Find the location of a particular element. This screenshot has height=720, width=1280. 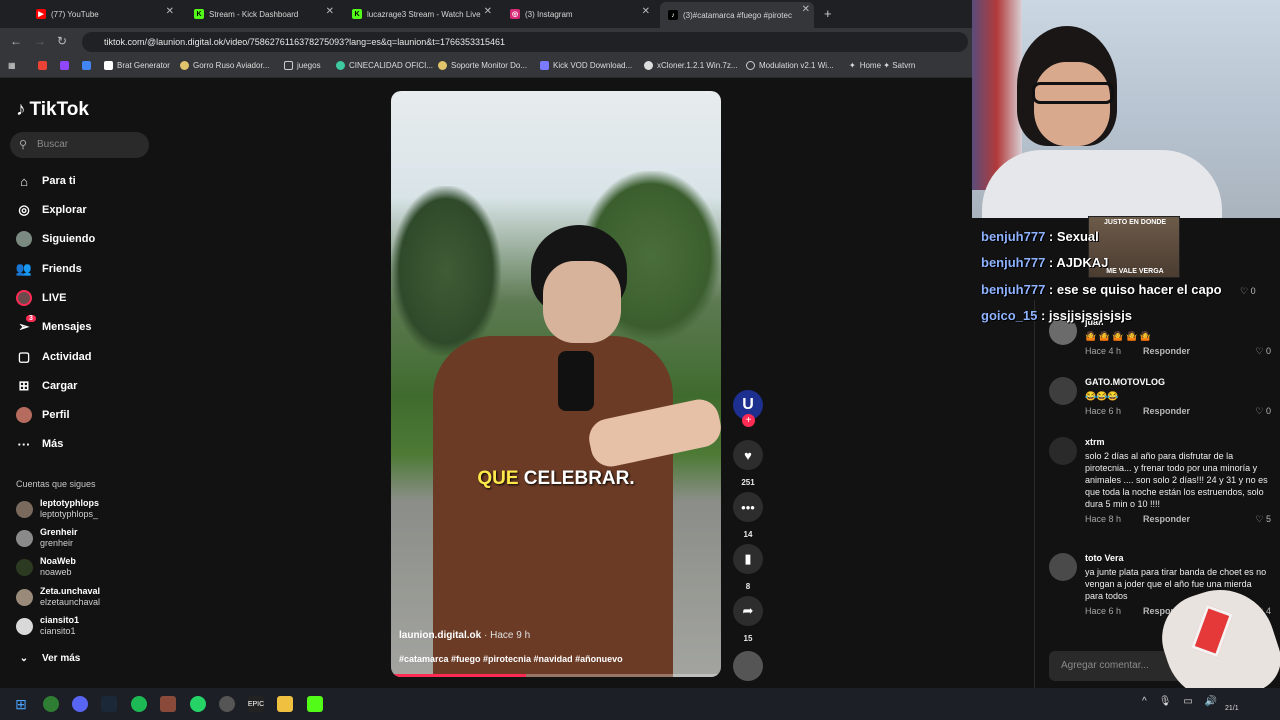

bookmark-brat: Brat Generator is located at coordinates (137, 65).